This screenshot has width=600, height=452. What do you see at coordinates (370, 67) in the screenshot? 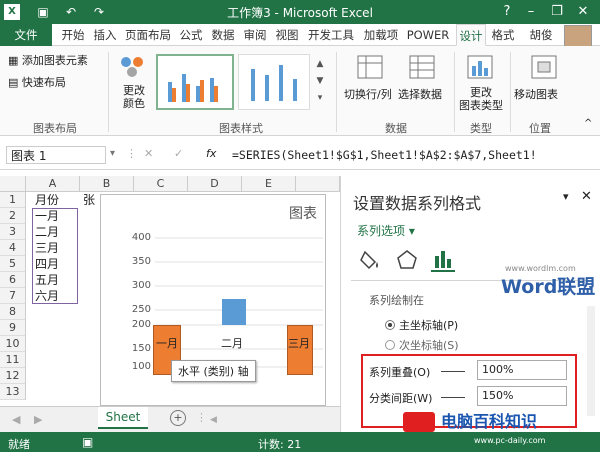
I see `switch-row-col-icon` at bounding box center [370, 67].